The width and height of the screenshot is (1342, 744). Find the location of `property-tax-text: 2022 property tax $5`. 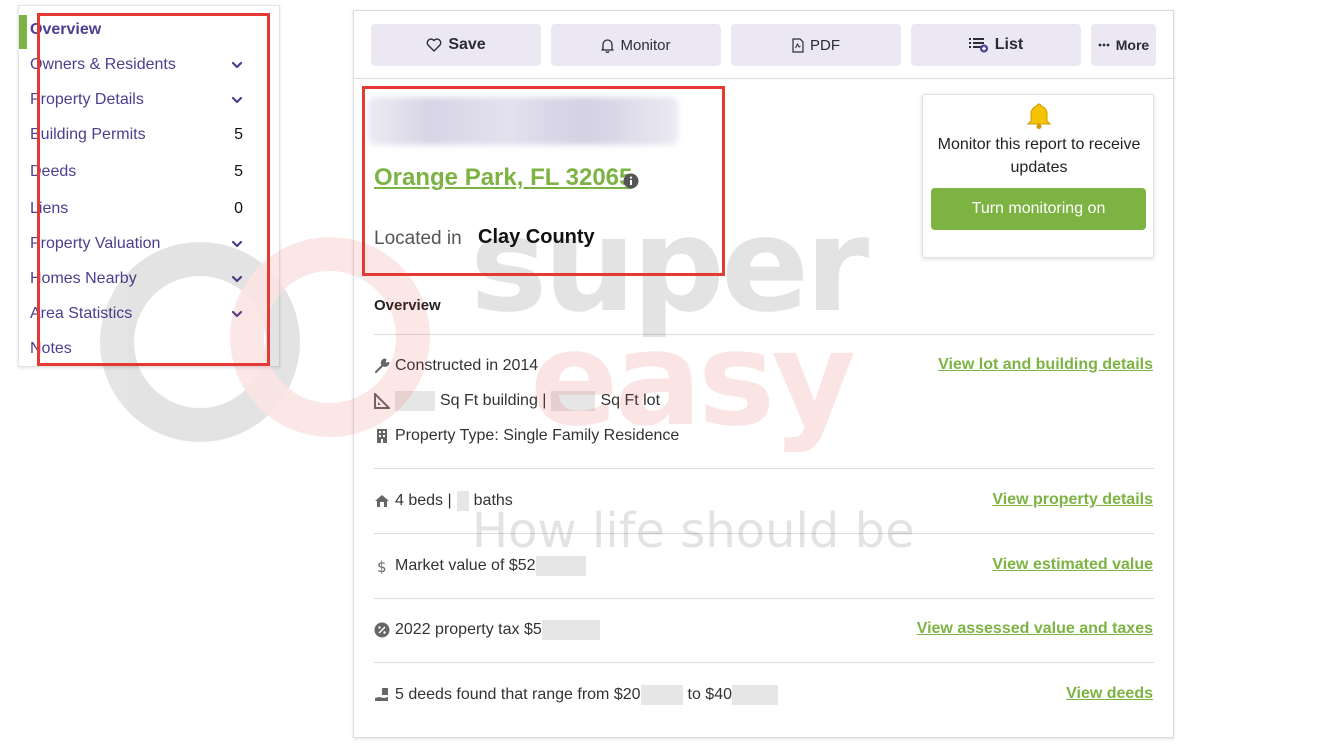

property-tax-text: 2022 property tax $5 is located at coordinates (487, 630).